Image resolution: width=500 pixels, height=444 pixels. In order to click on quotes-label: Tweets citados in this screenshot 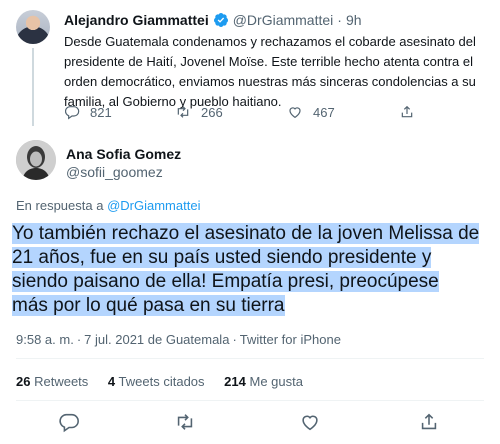, I will do `click(161, 381)`.